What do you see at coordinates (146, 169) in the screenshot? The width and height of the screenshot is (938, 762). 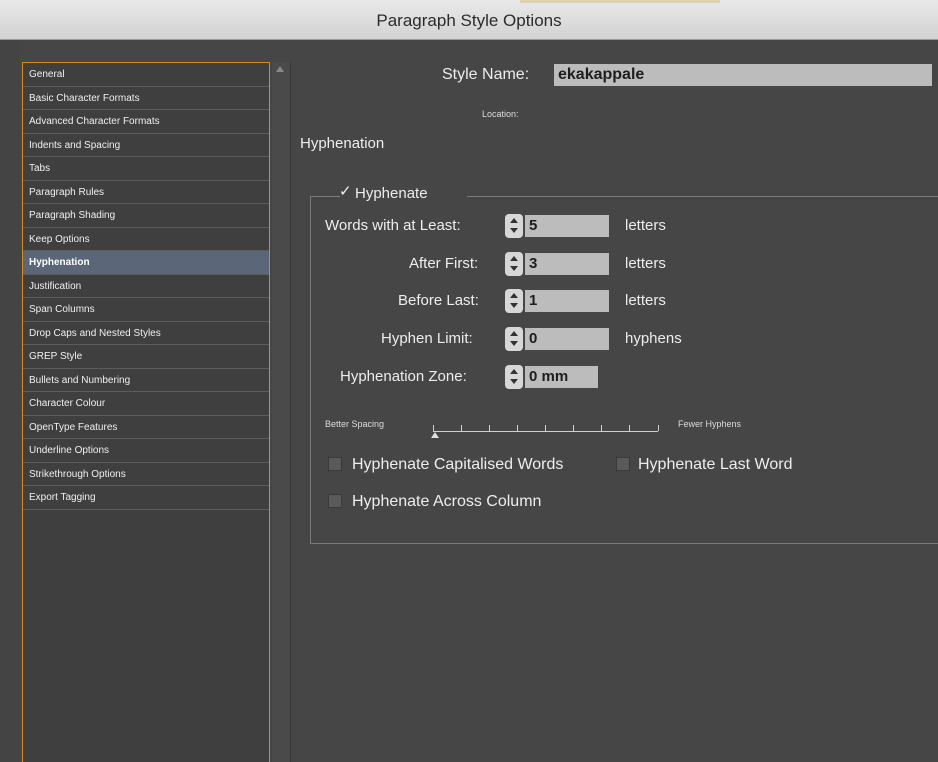 I see `sidebar-item-tabs: Tabs` at bounding box center [146, 169].